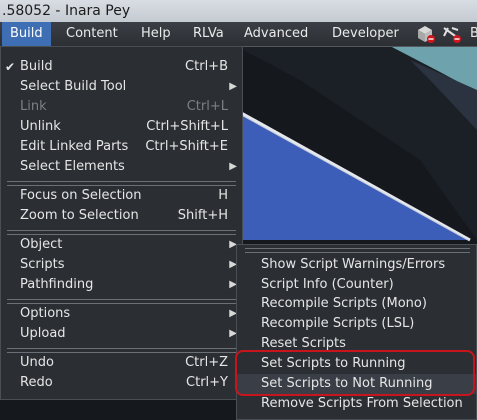 The height and width of the screenshot is (420, 477). I want to click on menu-item-object: Object ▶, so click(121, 245).